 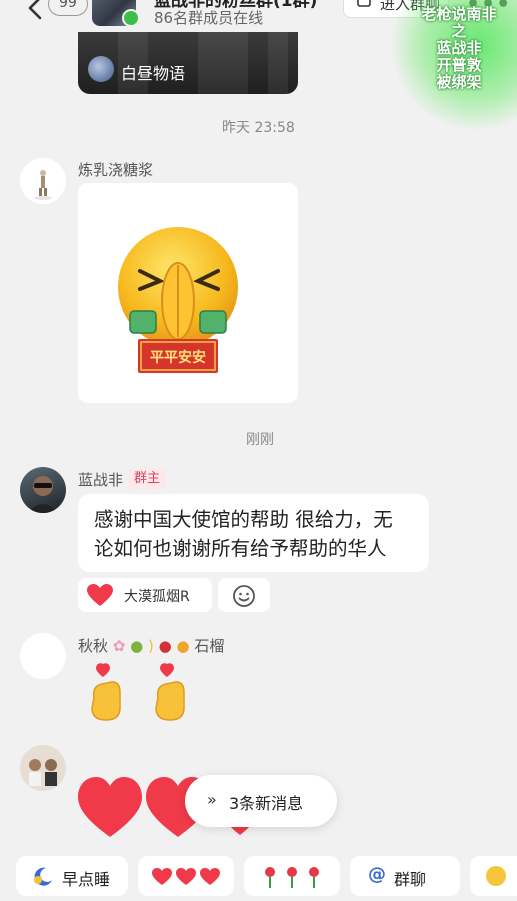 What do you see at coordinates (119, 646) in the screenshot?
I see `flower-emoji-icon: ✿` at bounding box center [119, 646].